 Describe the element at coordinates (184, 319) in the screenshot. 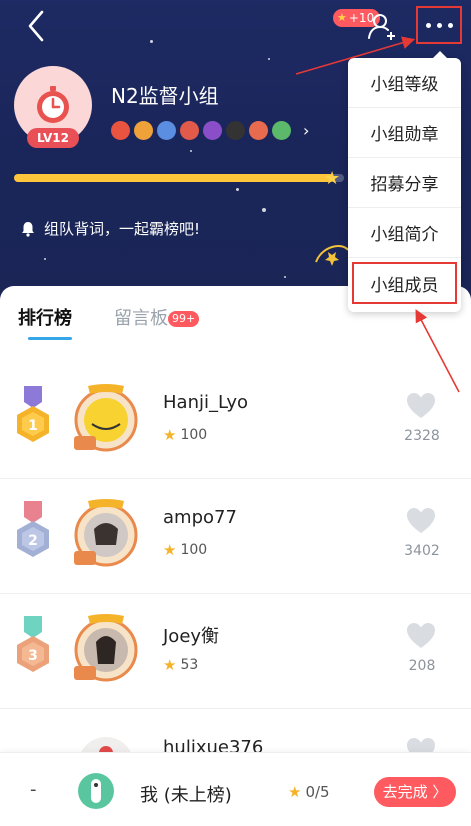

I see `unread-badge: 99+` at that location.